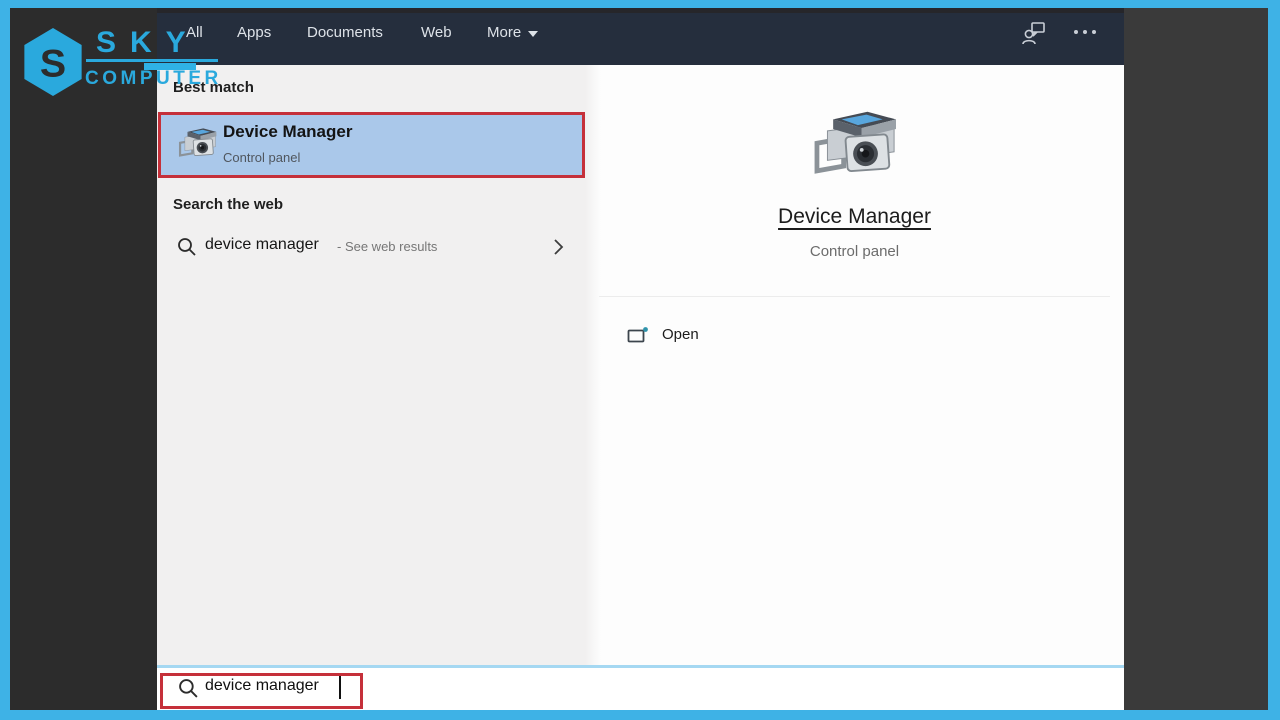 The height and width of the screenshot is (720, 1280). I want to click on web-hint-text: - See web results, so click(387, 246).